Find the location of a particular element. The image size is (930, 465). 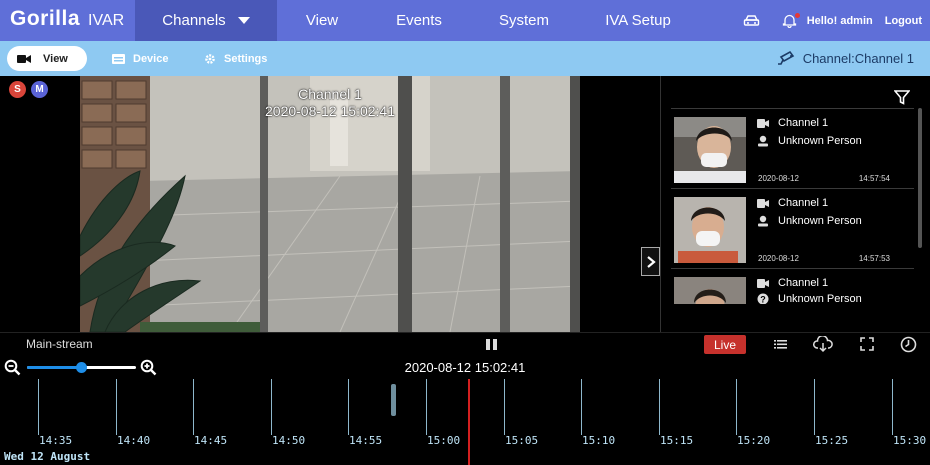

current-channel-label: Channel:Channel 1 is located at coordinates (858, 58).